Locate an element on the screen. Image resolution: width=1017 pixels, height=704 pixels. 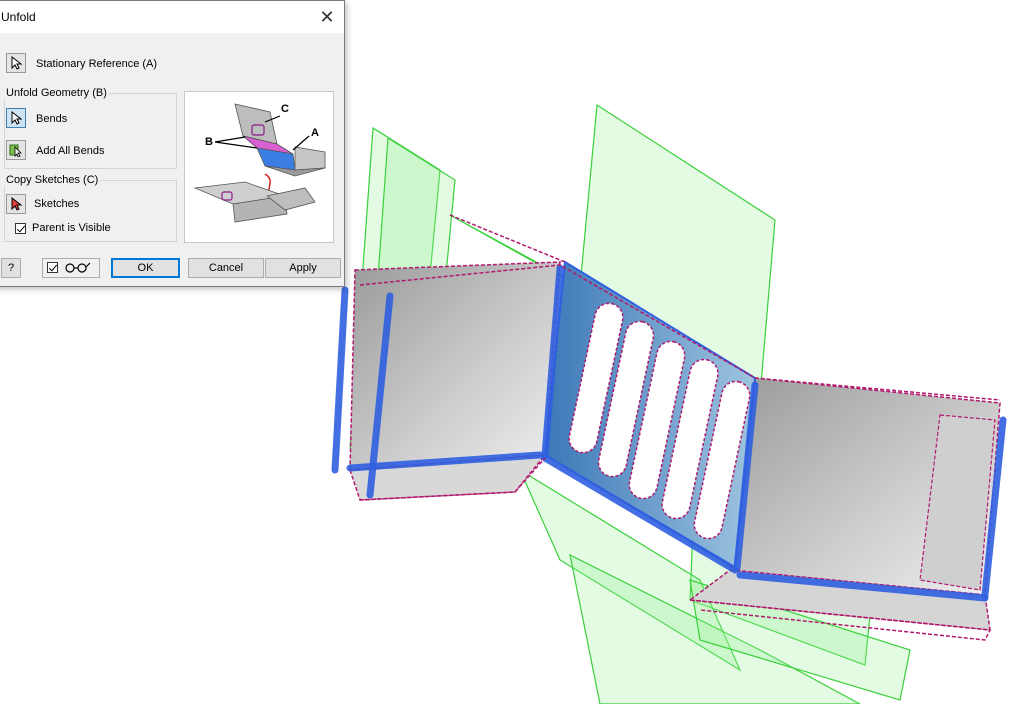
sketch-cursor-icon is located at coordinates (17, 204).